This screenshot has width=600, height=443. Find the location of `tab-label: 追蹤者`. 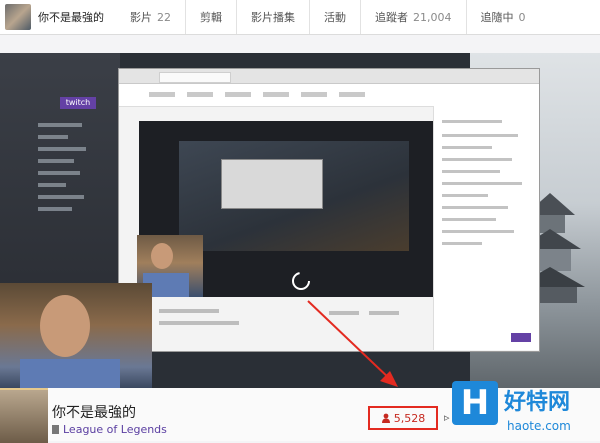

tab-label: 追蹤者 is located at coordinates (391, 17).